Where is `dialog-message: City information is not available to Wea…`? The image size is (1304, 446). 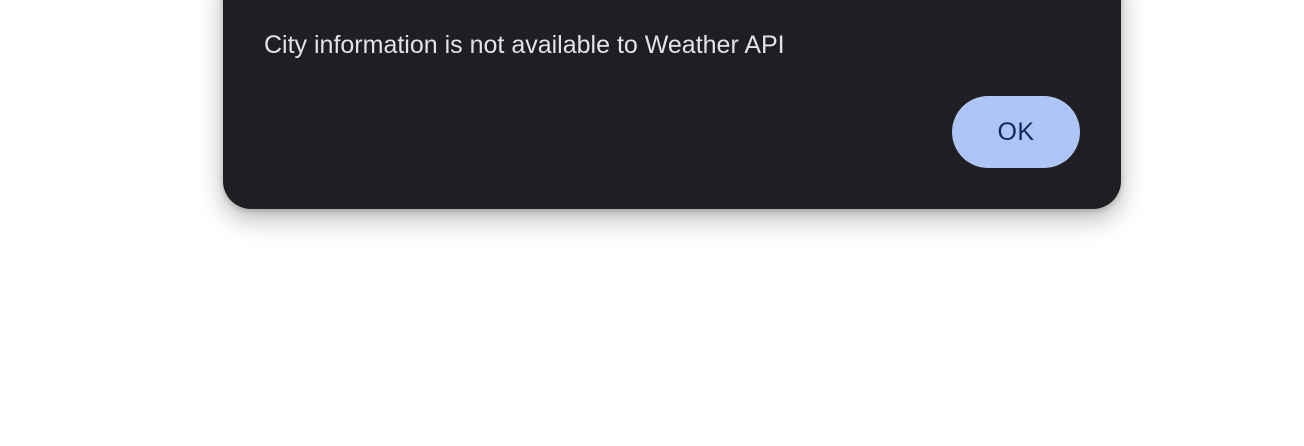
dialog-message: City information is not available to Wea… is located at coordinates (524, 45).